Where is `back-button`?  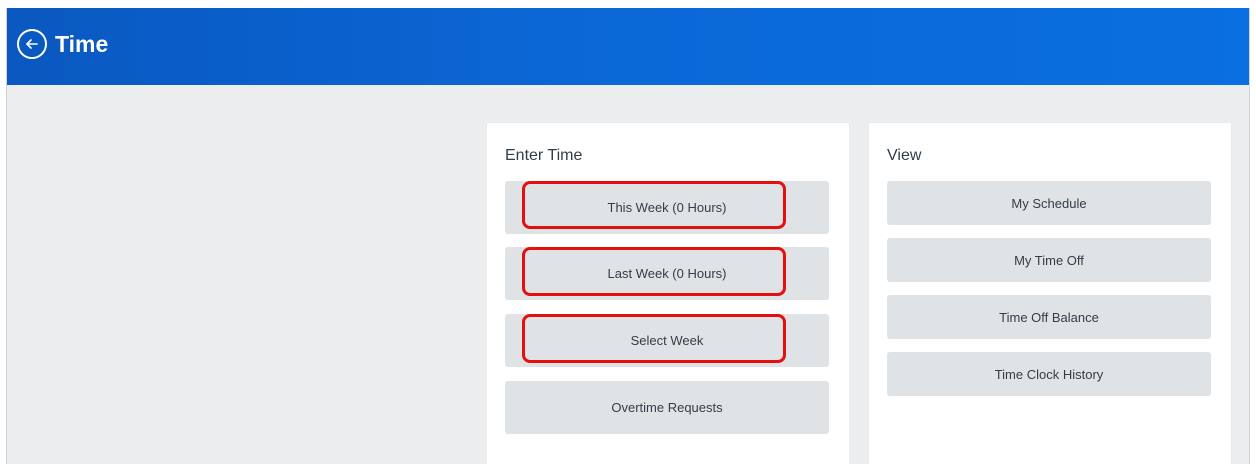
back-button is located at coordinates (32, 44).